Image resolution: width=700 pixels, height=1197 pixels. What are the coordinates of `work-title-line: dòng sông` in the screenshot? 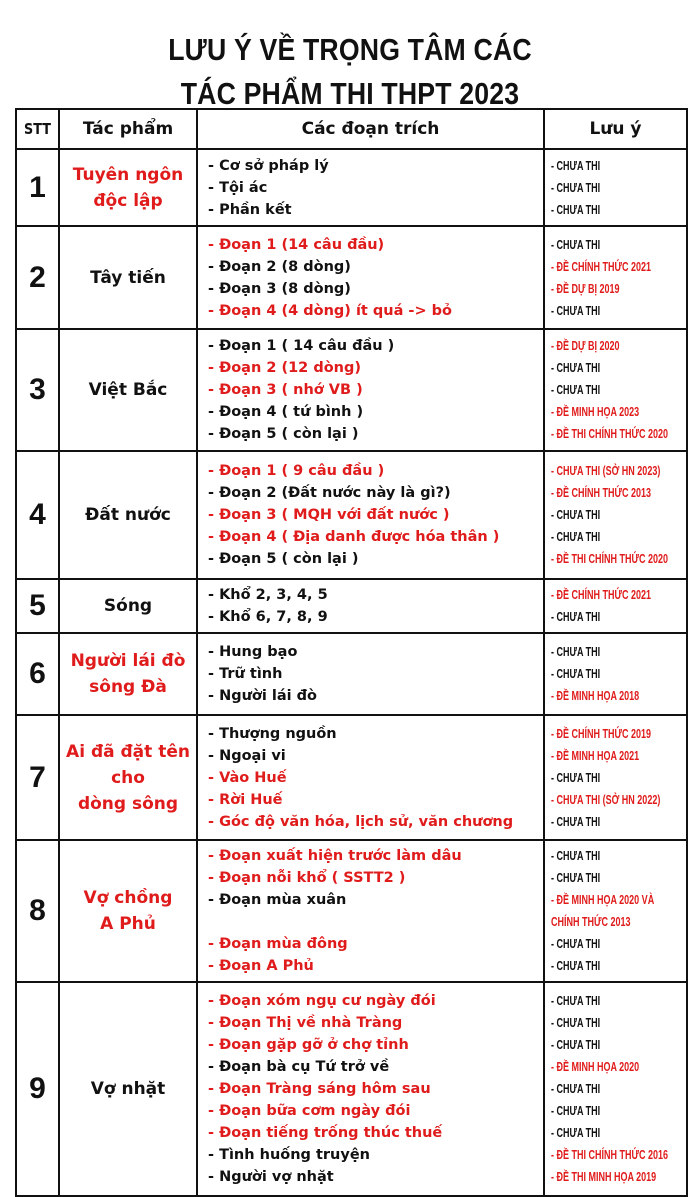 It's located at (128, 803).